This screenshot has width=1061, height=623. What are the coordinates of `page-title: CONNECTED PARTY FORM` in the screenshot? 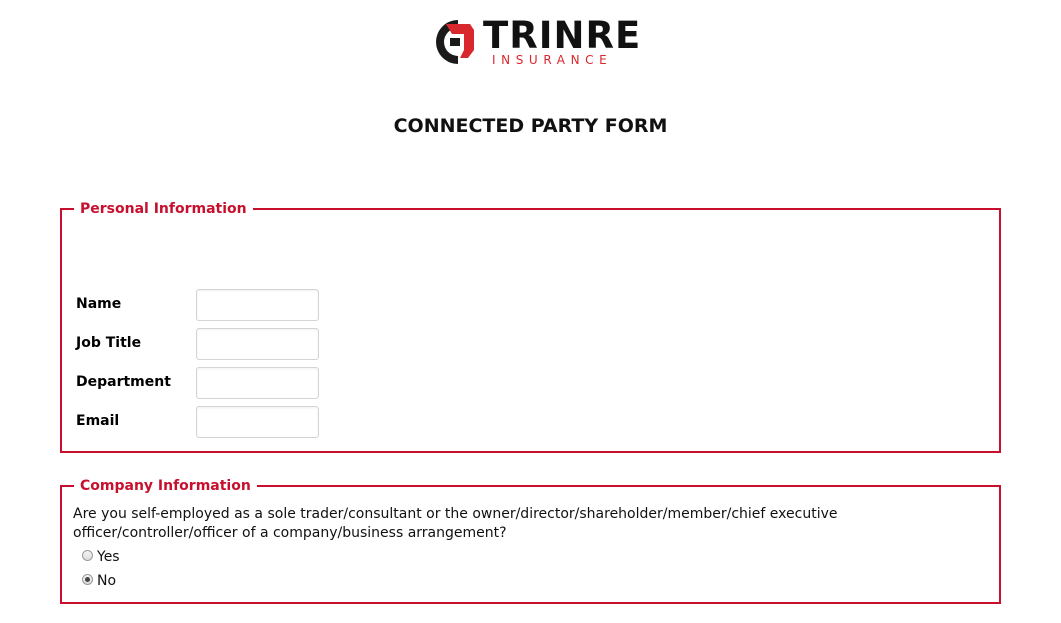 It's located at (530, 126).